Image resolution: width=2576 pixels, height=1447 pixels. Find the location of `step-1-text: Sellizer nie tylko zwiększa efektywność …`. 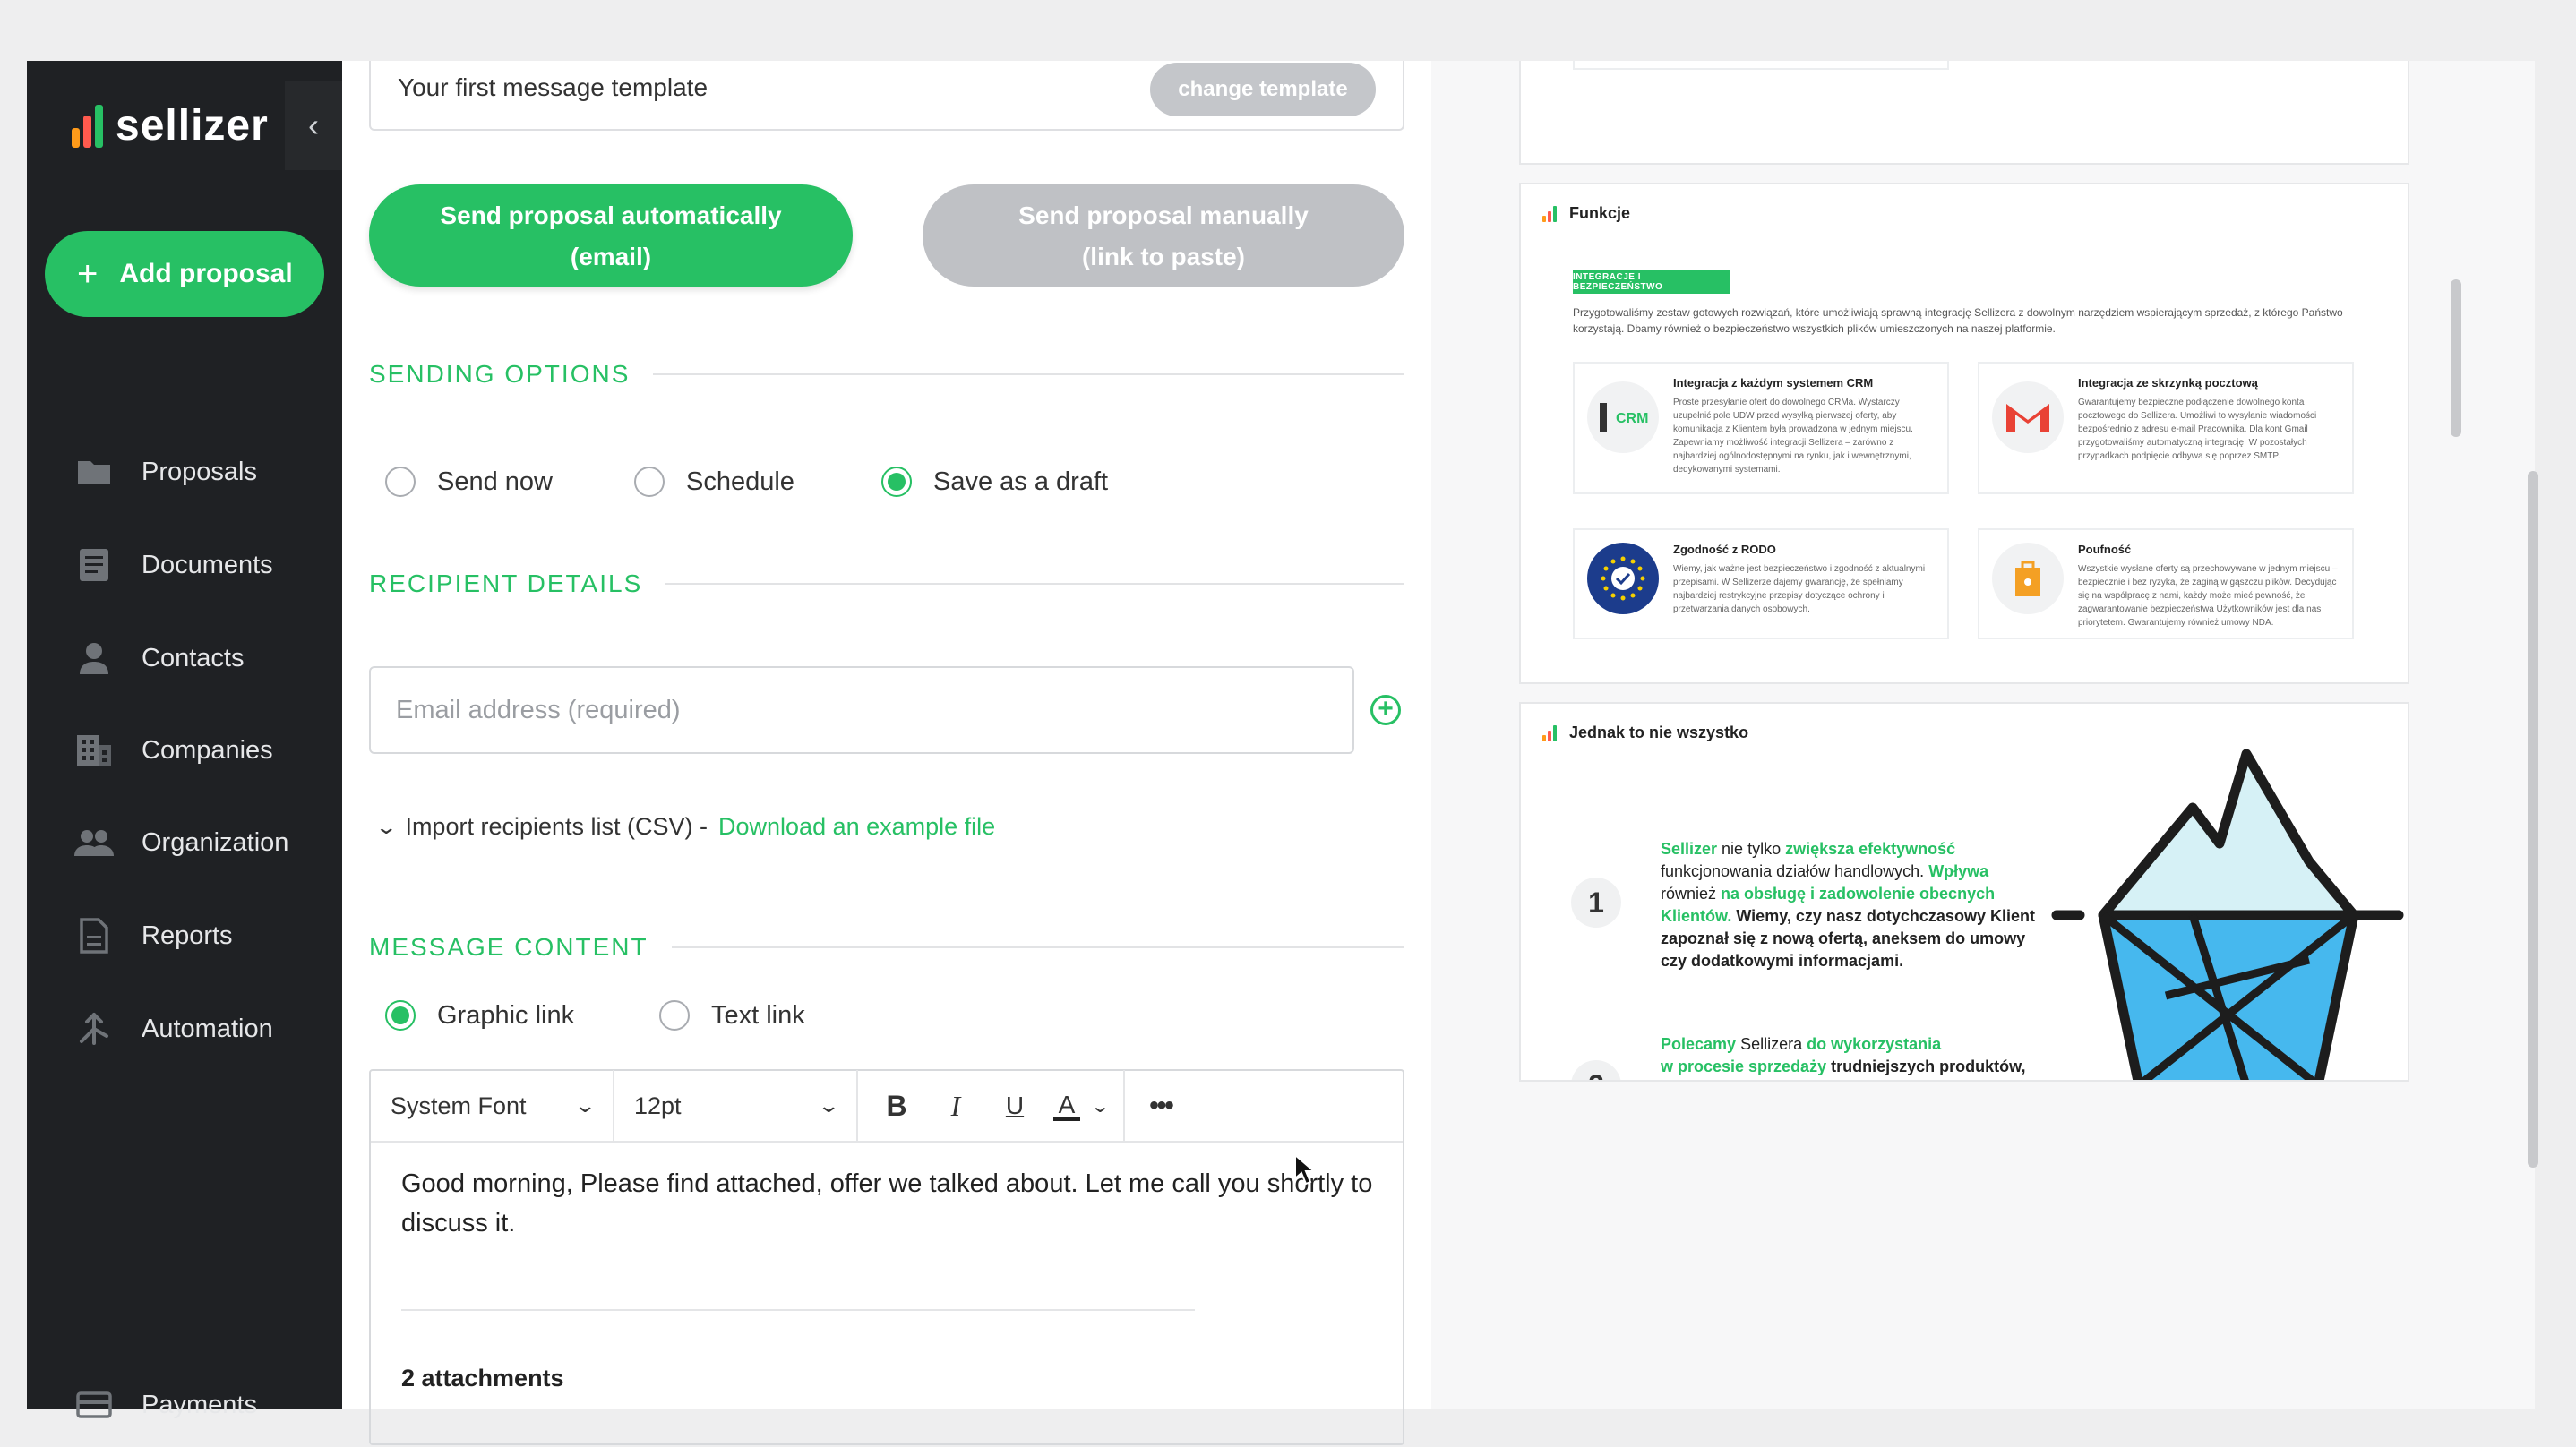

step-1-text: Sellizer nie tylko zwiększa efektywność … is located at coordinates (1848, 905).